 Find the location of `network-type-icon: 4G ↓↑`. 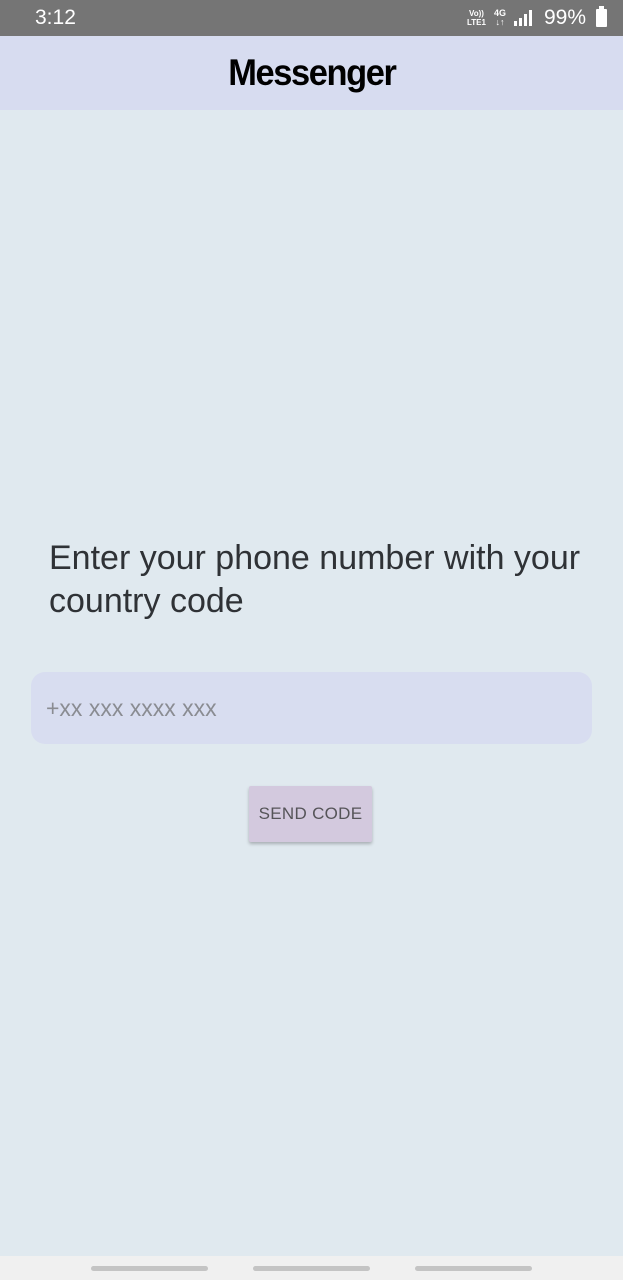

network-type-icon: 4G ↓↑ is located at coordinates (500, 18).